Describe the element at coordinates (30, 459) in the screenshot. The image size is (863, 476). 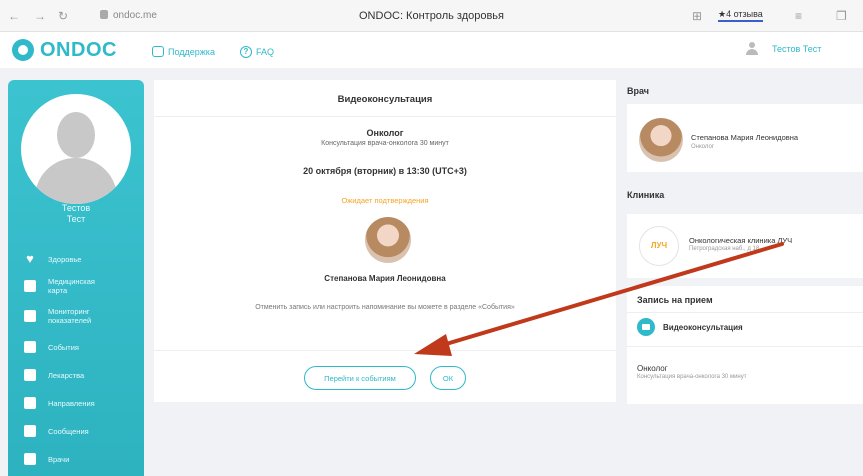
I see `doctors-icon` at that location.